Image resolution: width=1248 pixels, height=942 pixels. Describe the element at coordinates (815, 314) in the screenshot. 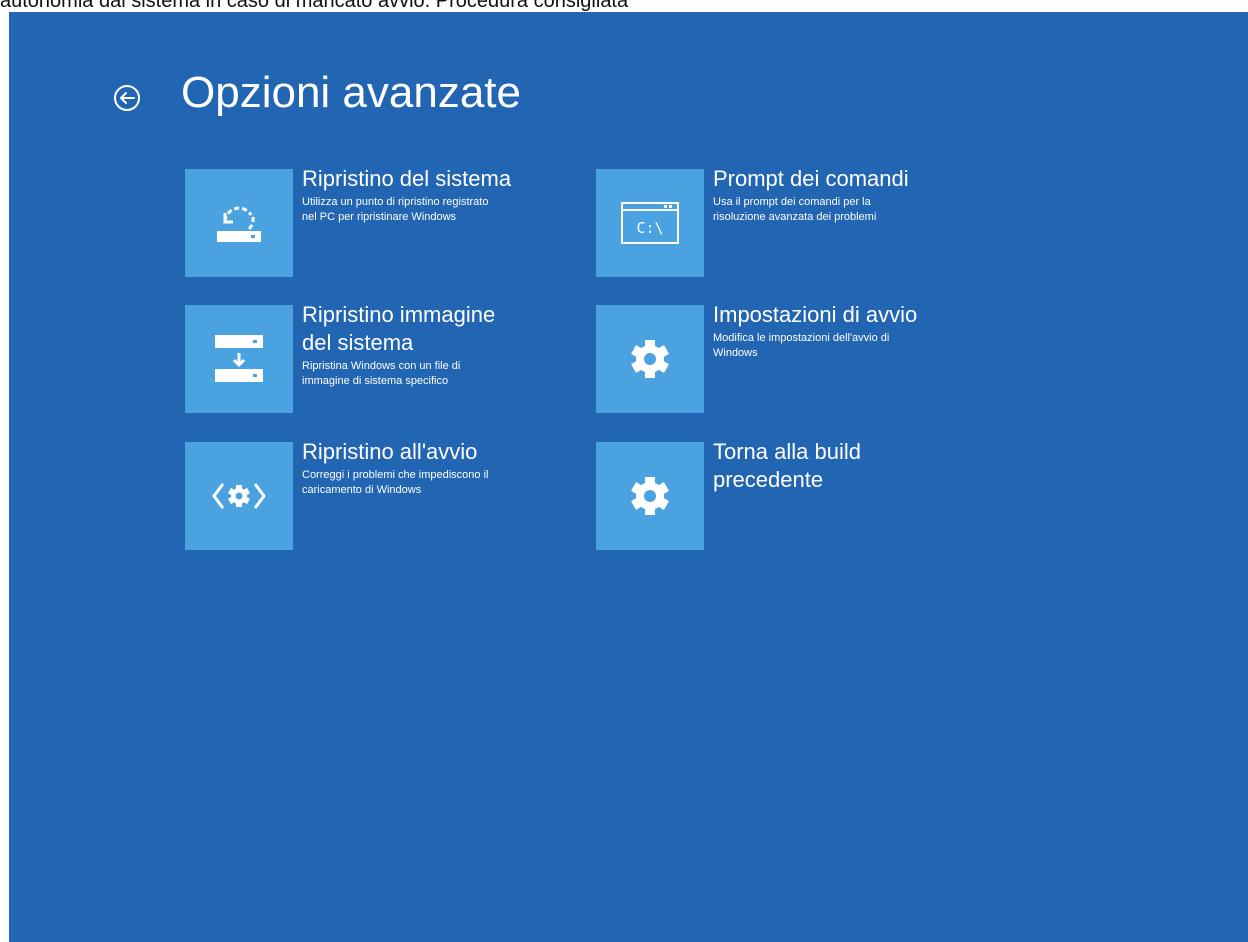

I see `option-title: Impostazioni di avvio` at that location.